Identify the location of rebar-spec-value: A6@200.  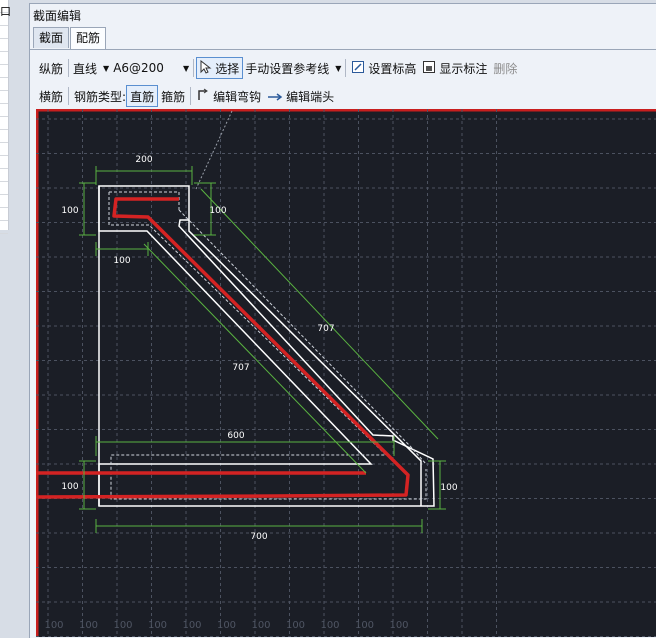
(138, 68).